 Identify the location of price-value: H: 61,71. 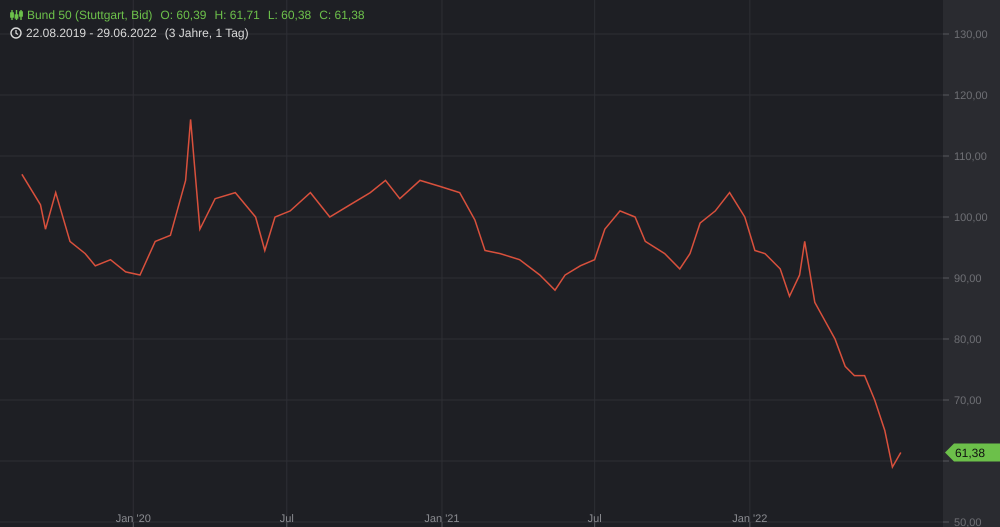
(237, 15).